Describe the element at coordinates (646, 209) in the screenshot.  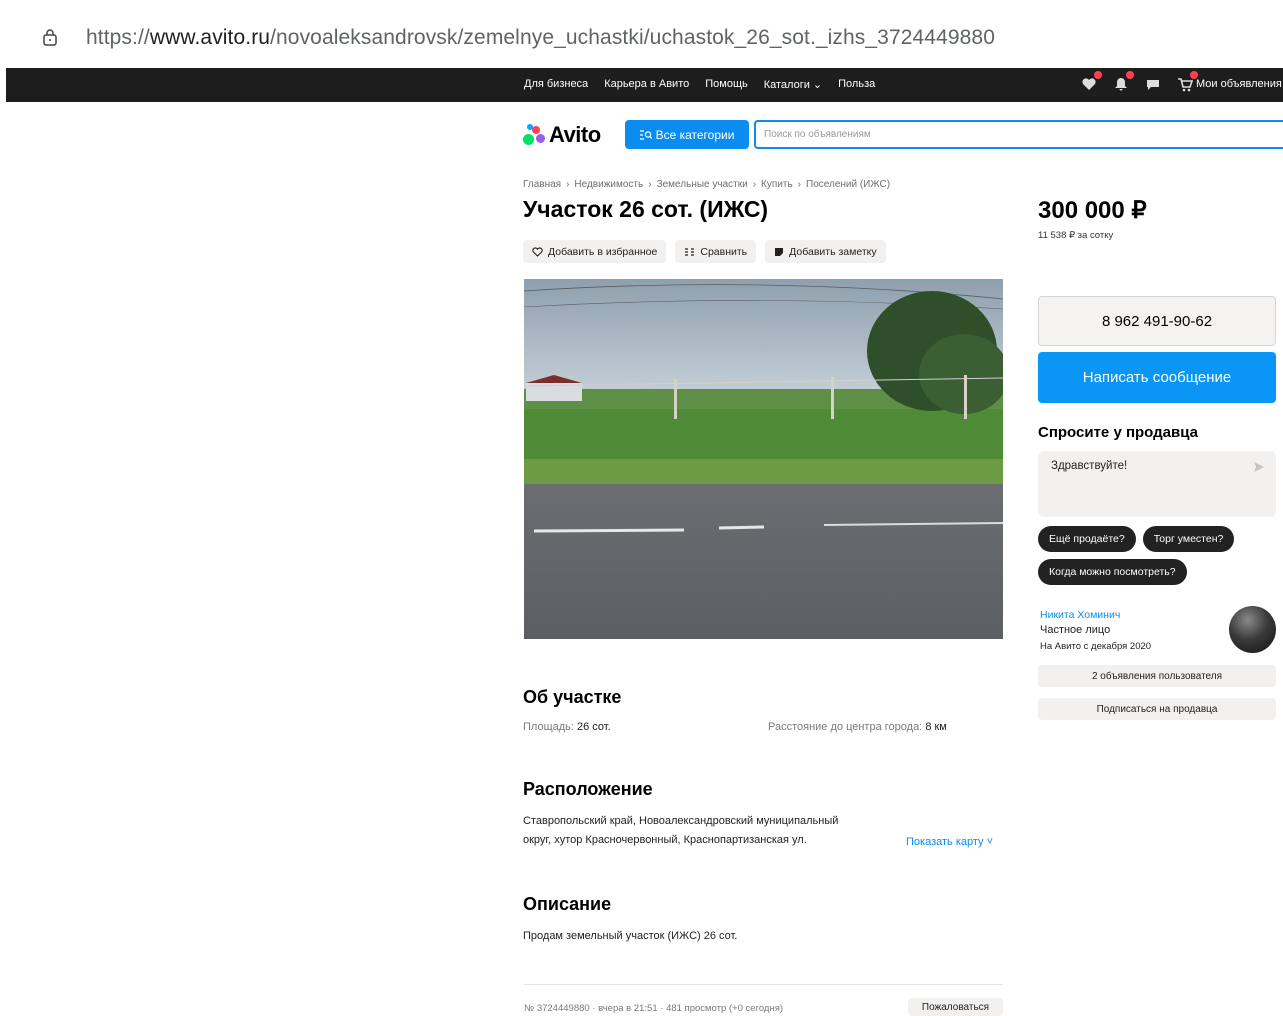
I see `page-title: Участок 26 сот. (ИЖС)` at that location.